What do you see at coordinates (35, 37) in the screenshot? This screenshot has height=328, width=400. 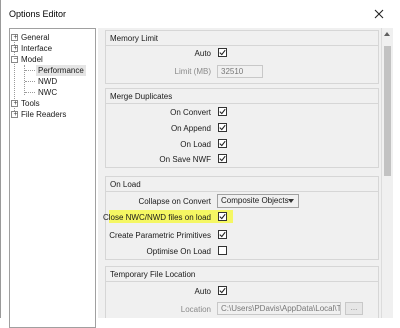 I see `tree-item-label: General` at bounding box center [35, 37].